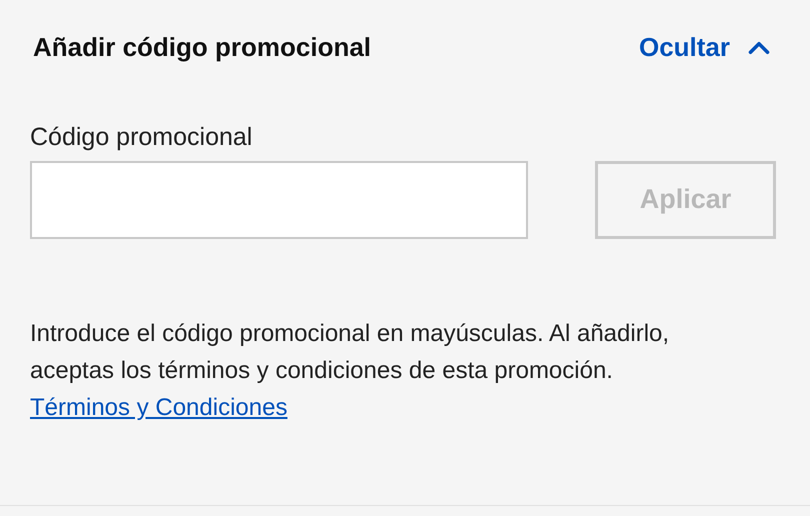 Image resolution: width=810 pixels, height=516 pixels. What do you see at coordinates (707, 47) in the screenshot?
I see `hide-toggle: Ocultar` at bounding box center [707, 47].